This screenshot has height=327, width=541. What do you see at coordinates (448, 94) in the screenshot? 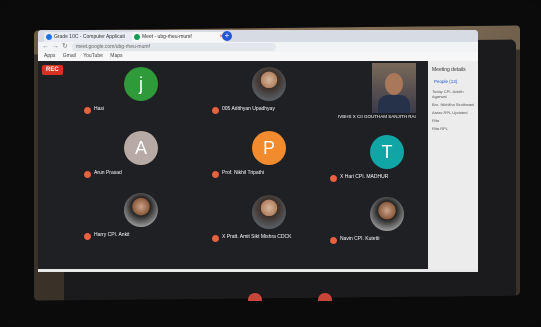
I see `panel-line: Today CPI. Ankith Agarwal` at bounding box center [448, 94].